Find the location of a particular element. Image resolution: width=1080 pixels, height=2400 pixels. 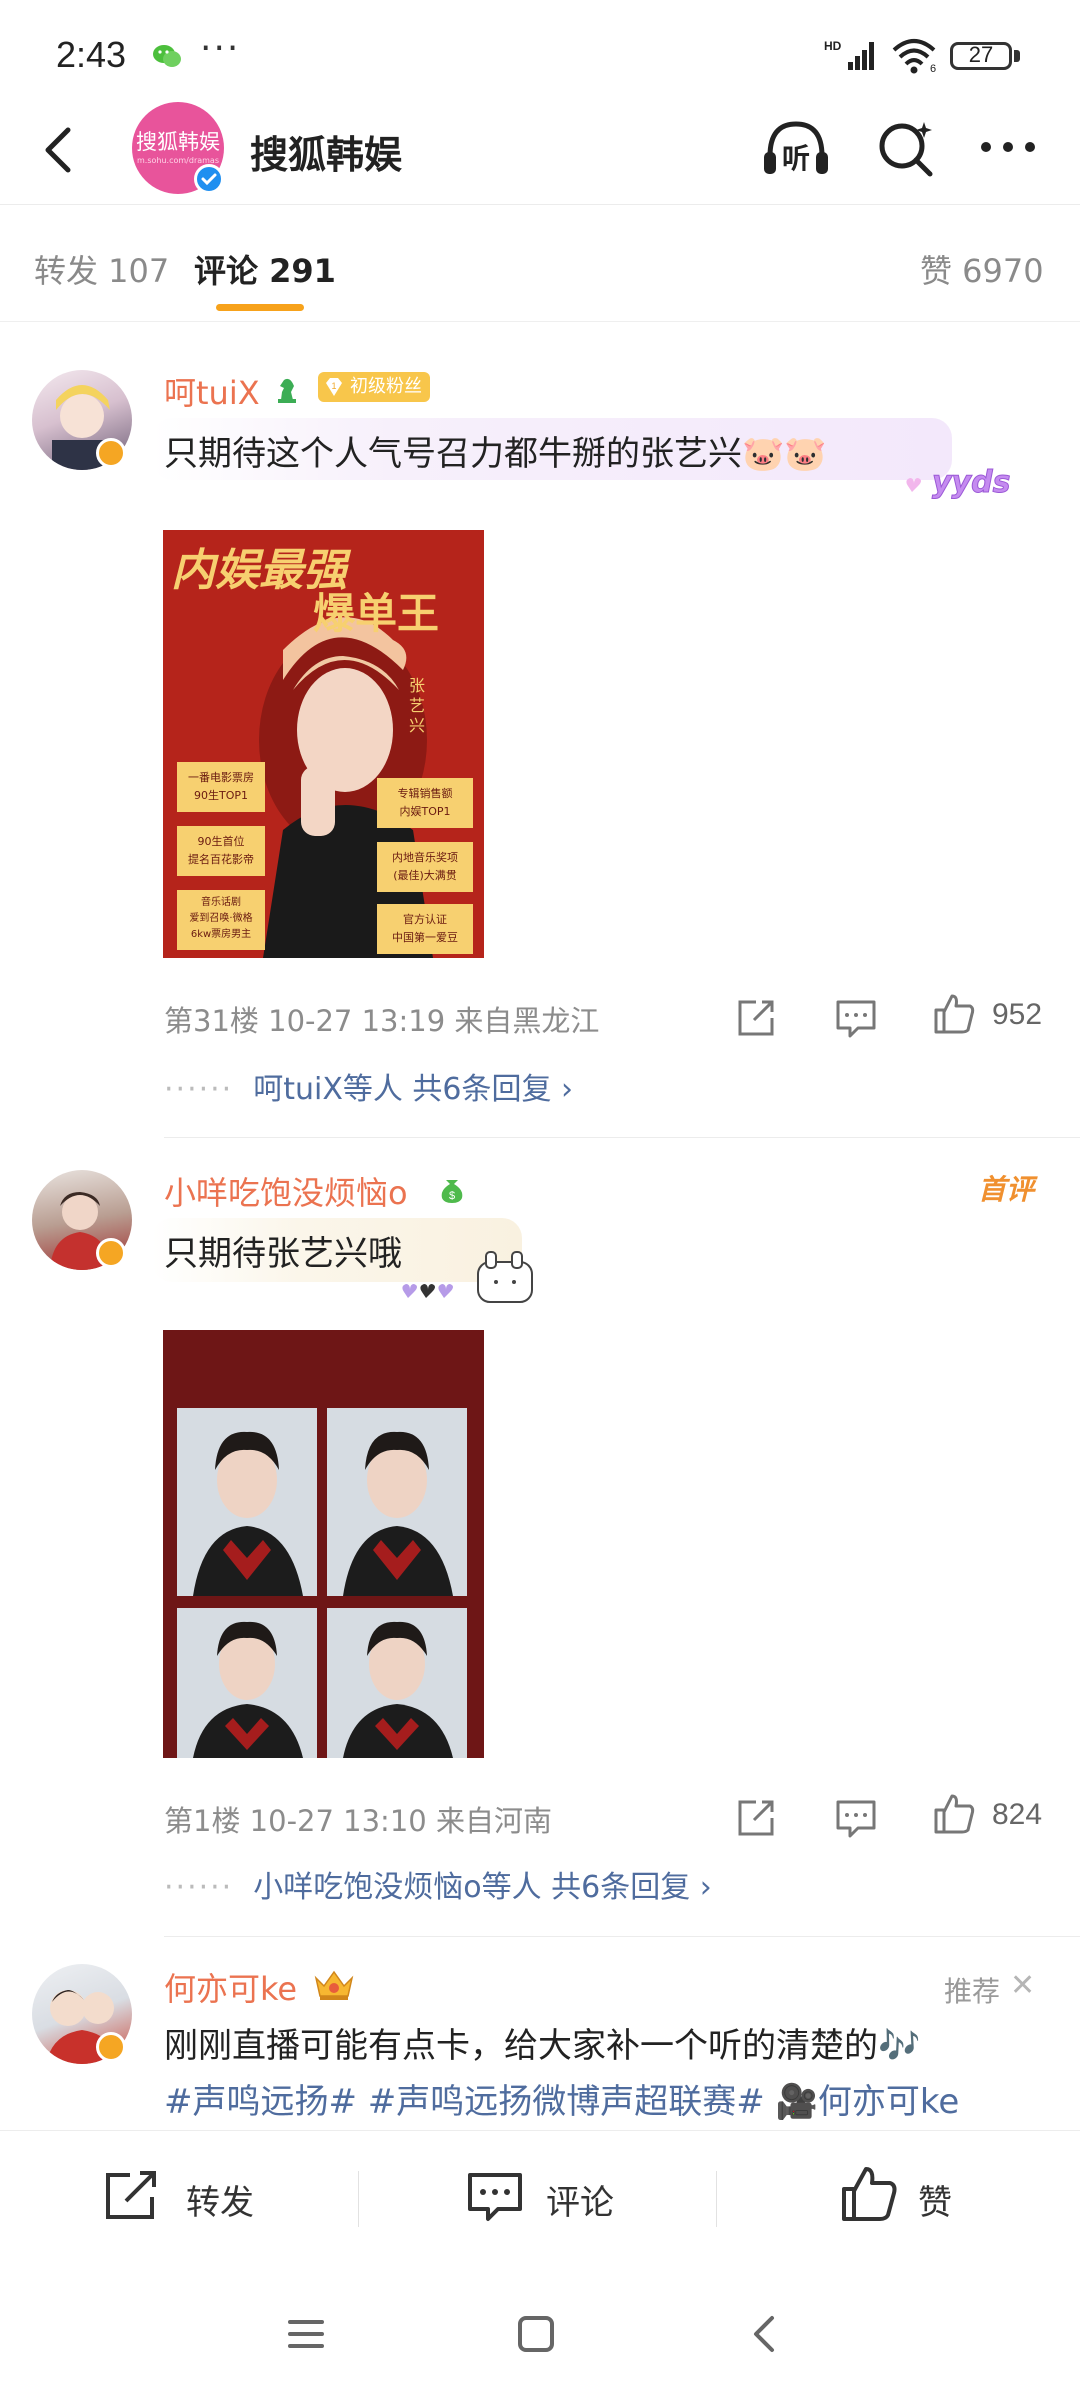

like-label: 赞 is located at coordinates (935, 2203).